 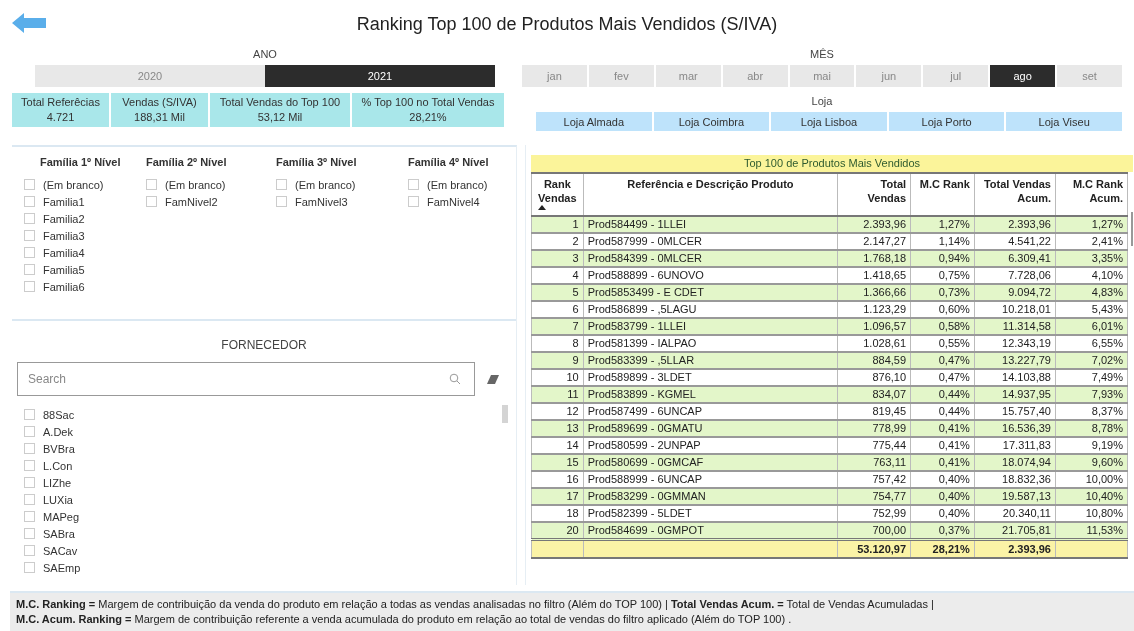 I want to click on kpi-label: Total Referêcias, so click(x=60, y=102).